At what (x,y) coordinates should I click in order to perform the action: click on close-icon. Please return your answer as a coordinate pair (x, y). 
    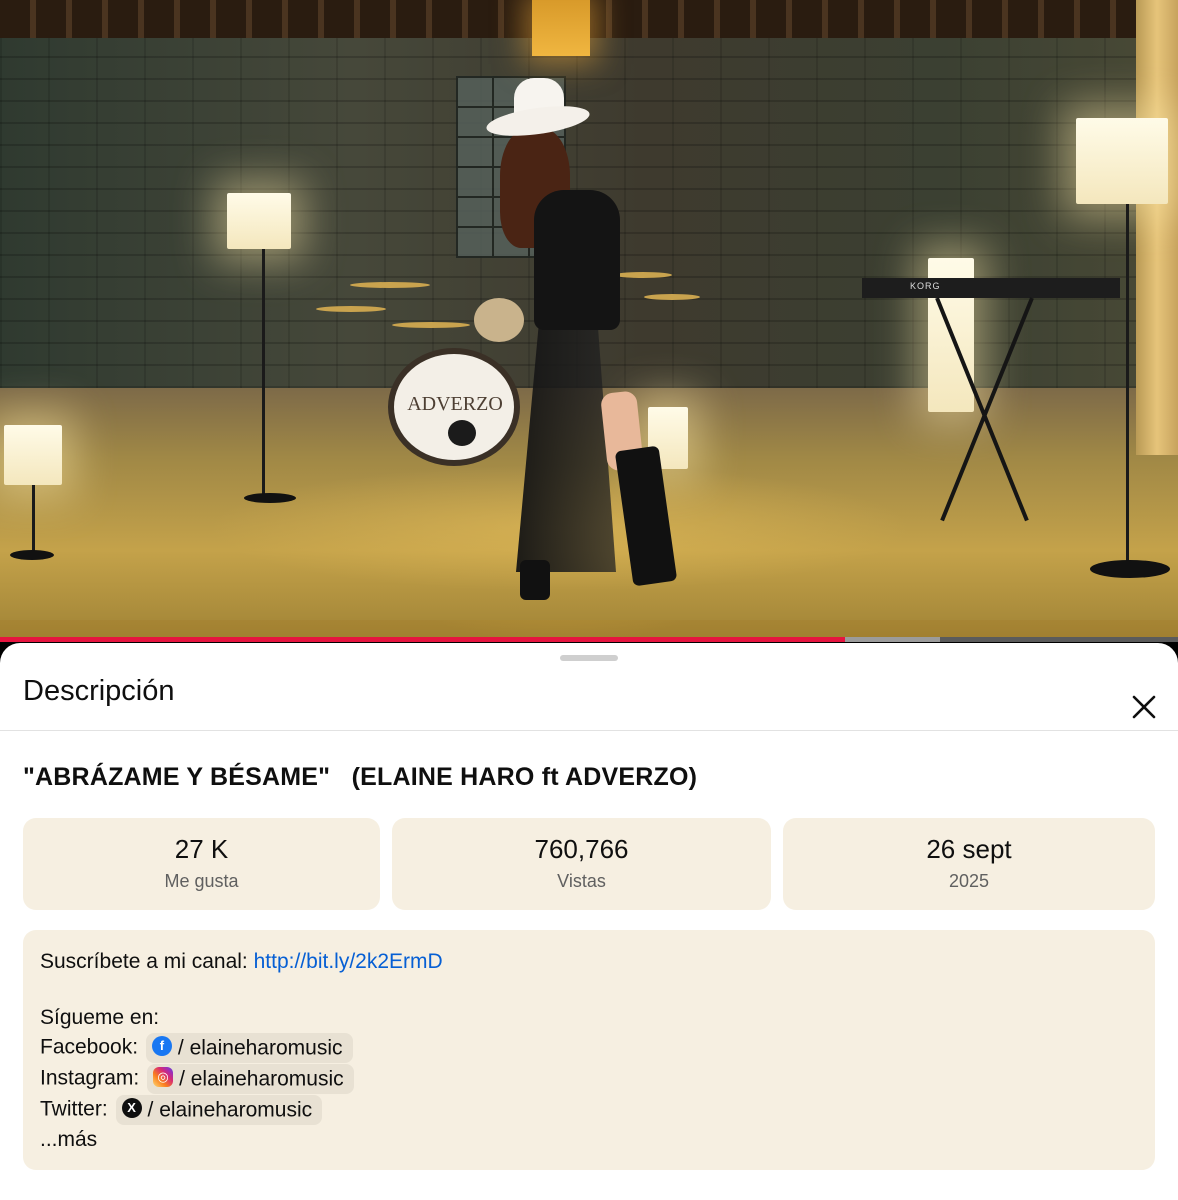
    Looking at the image, I should click on (1144, 707).